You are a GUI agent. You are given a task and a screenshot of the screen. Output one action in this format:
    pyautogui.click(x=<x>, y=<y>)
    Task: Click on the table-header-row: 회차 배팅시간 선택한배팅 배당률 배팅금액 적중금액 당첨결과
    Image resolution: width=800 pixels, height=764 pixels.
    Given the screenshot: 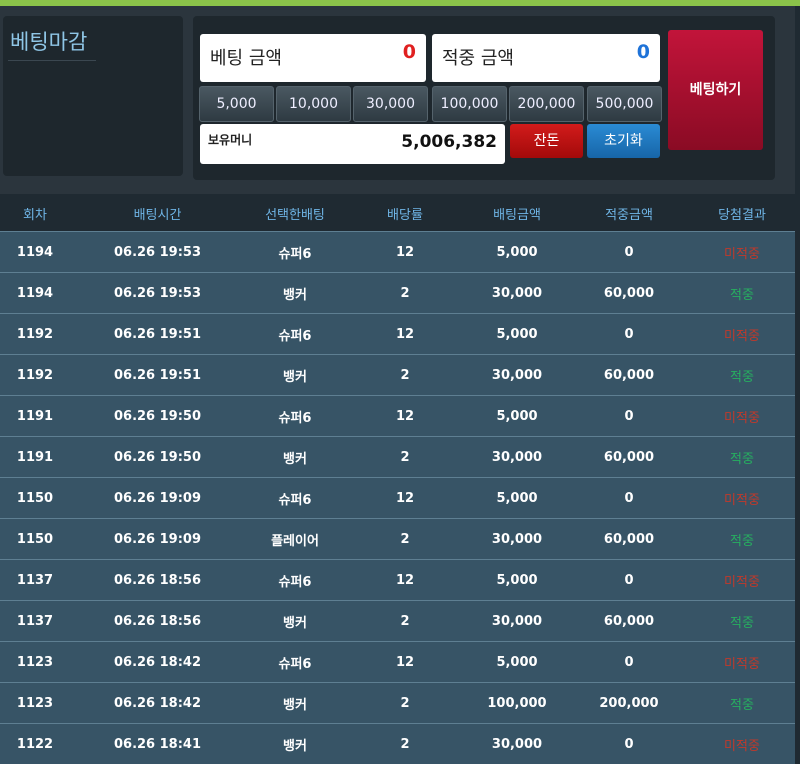 What is the action you would take?
    pyautogui.click(x=397, y=213)
    